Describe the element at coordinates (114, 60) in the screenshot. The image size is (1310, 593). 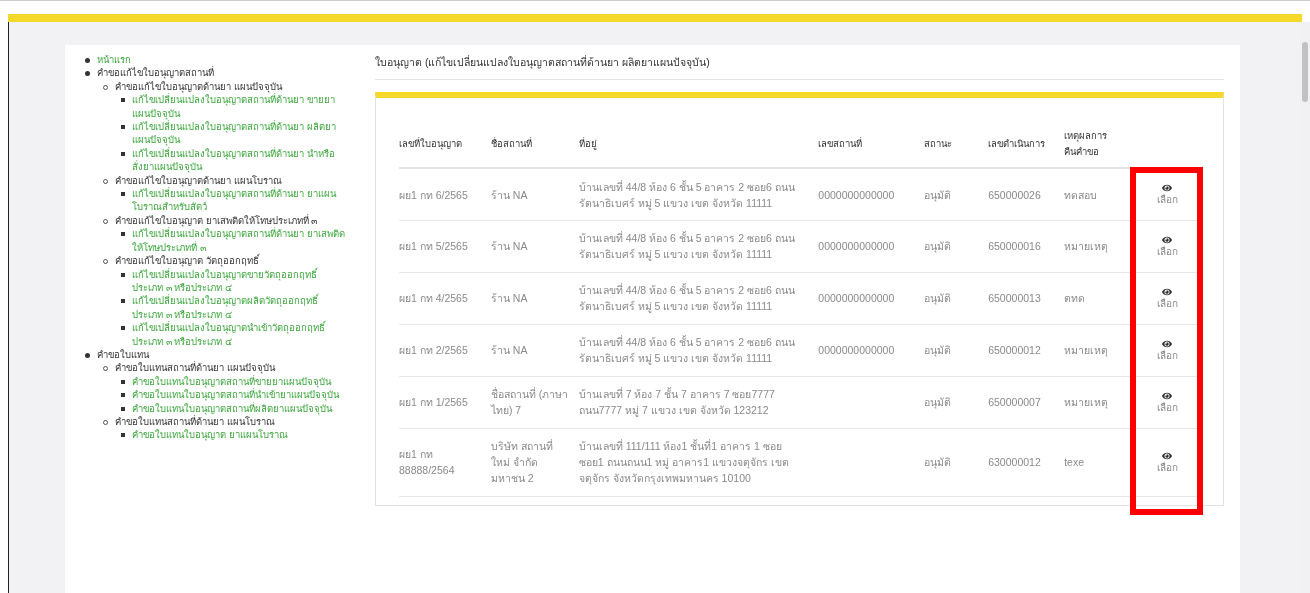
I see `sidebar-link: หน้าแรก` at that location.